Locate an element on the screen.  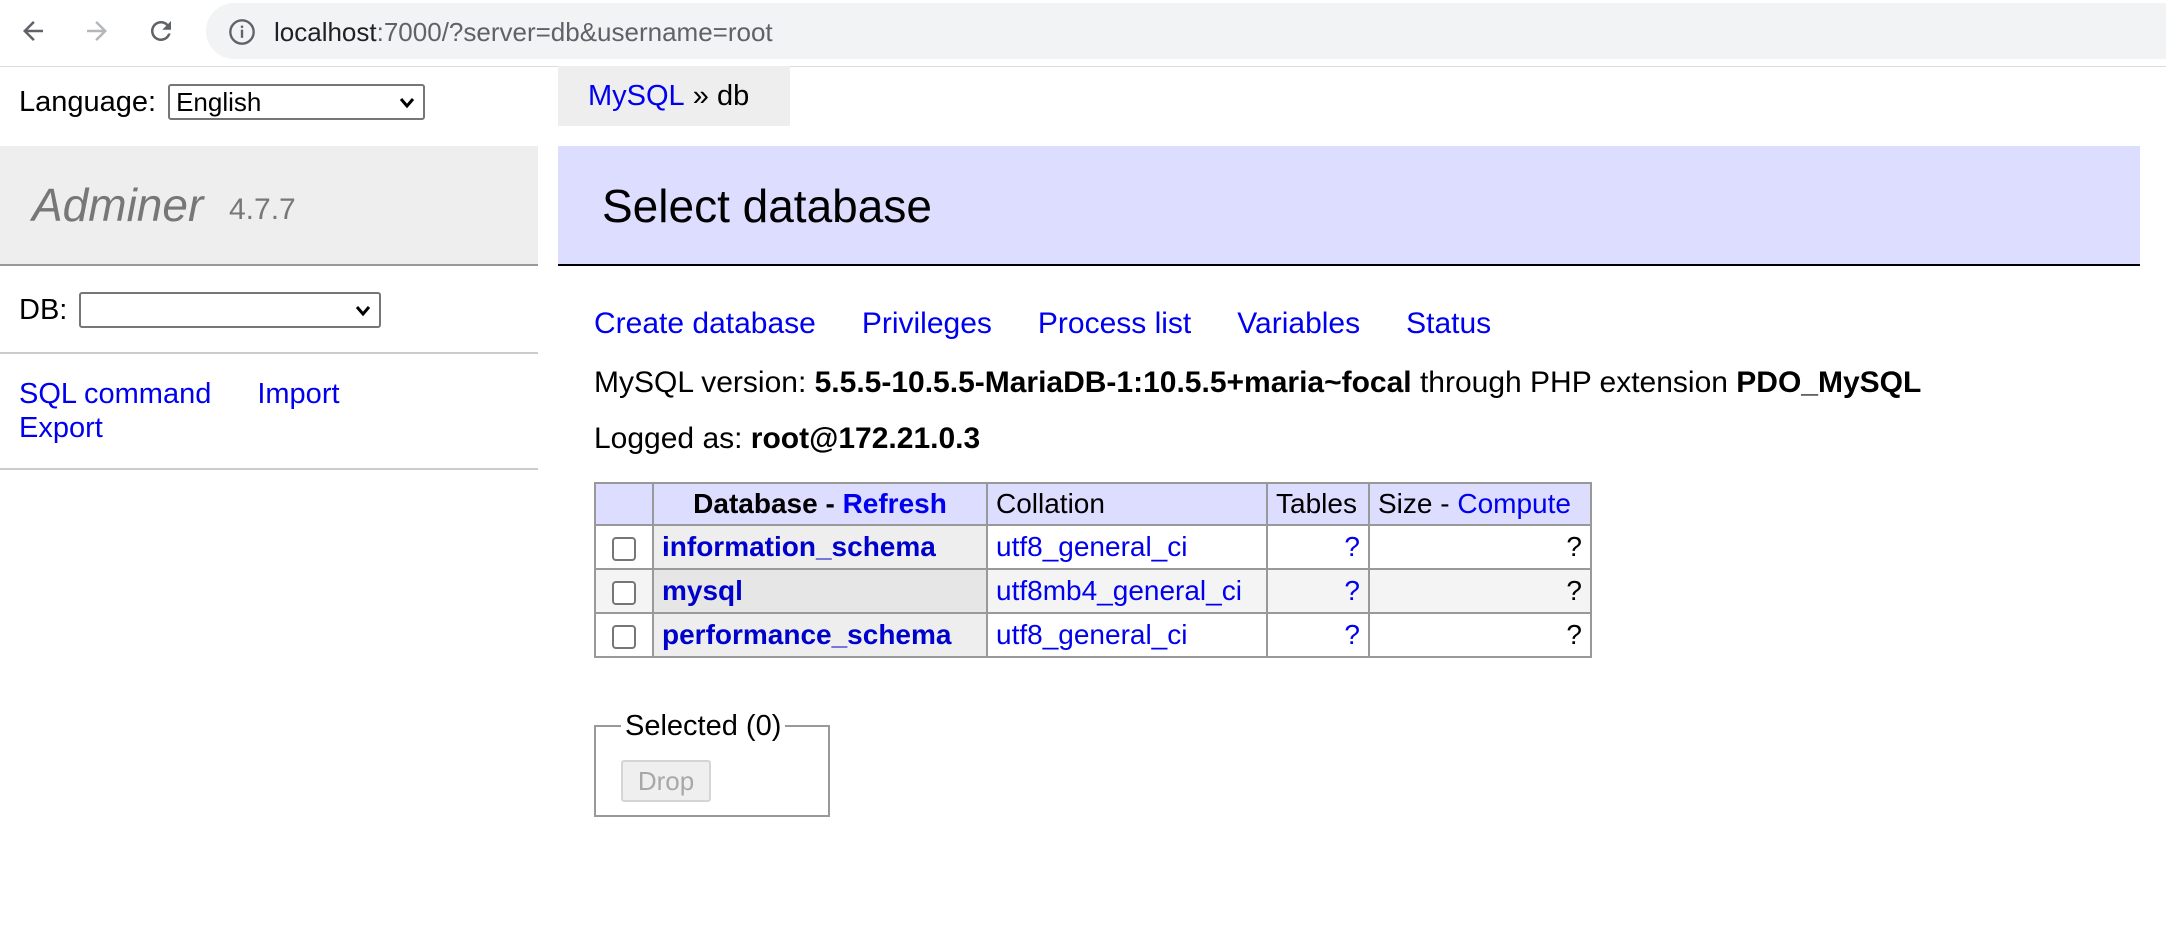
database-column-header: Database - Refresh is located at coordinates (820, 504).